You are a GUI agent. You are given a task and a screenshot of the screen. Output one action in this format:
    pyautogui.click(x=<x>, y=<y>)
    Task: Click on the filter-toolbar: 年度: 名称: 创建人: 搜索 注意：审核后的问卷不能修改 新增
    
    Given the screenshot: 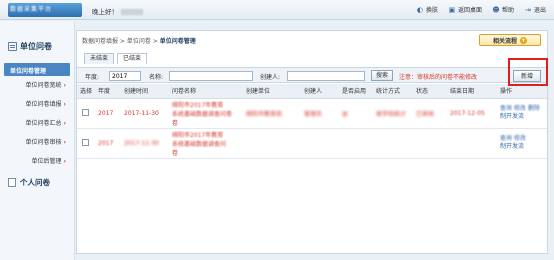 What is the action you would take?
    pyautogui.click(x=312, y=75)
    